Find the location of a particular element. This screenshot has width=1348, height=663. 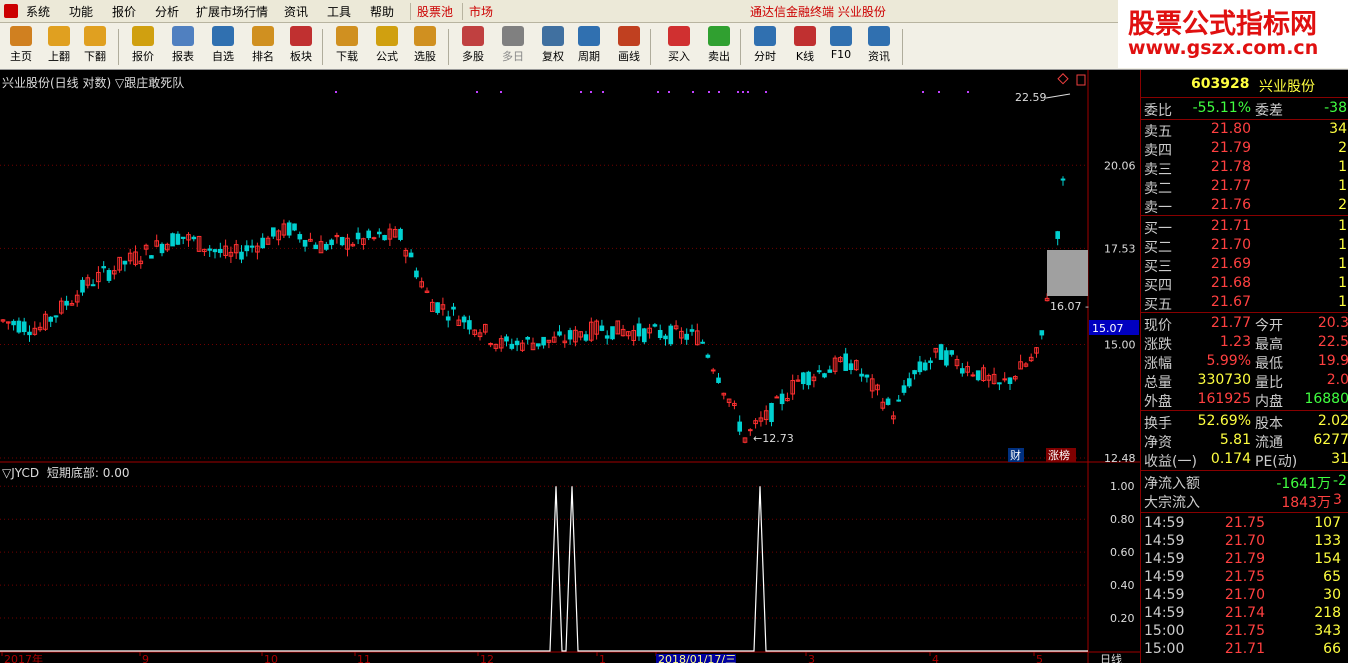

toolbar-separator is located at coordinates (118, 47).